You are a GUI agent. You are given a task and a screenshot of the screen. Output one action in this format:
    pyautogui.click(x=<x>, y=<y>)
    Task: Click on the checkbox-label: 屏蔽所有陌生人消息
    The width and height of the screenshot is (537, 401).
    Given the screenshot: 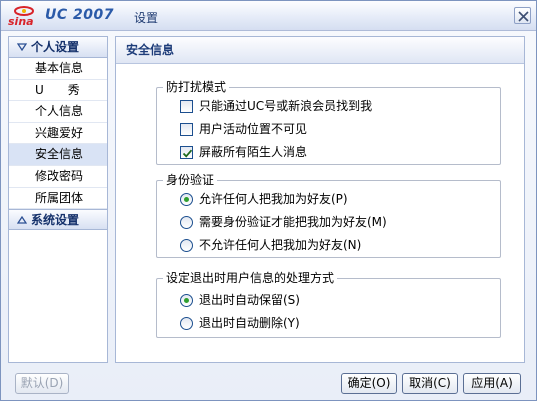 What is the action you would take?
    pyautogui.click(x=253, y=152)
    